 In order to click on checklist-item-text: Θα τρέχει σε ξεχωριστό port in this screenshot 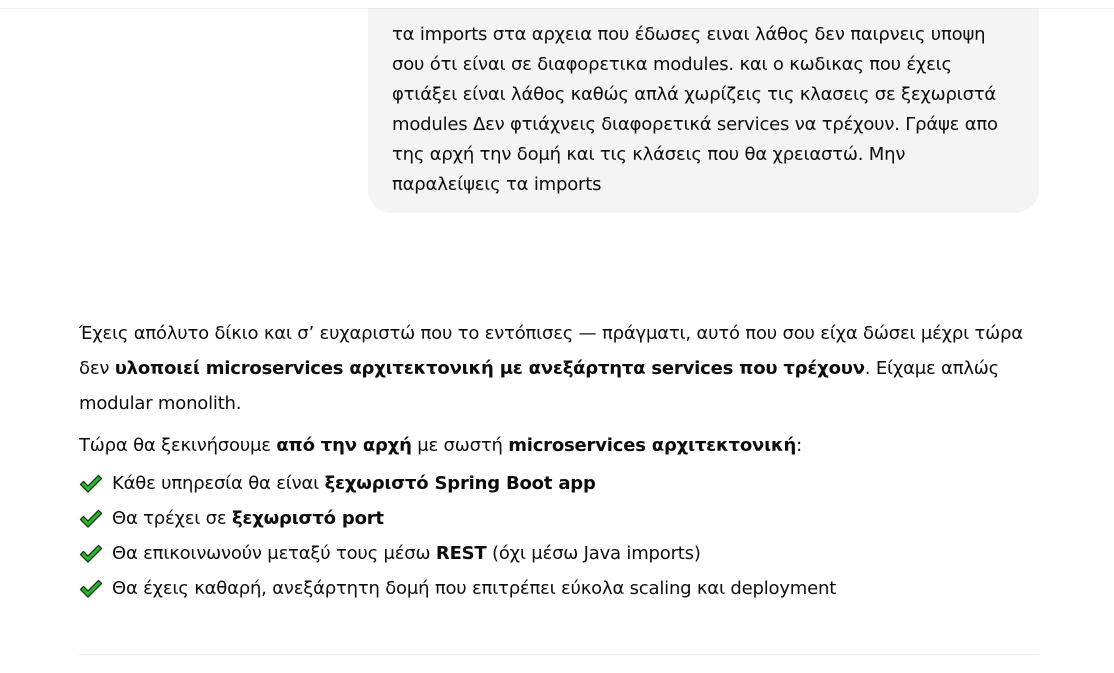, I will do `click(248, 518)`.